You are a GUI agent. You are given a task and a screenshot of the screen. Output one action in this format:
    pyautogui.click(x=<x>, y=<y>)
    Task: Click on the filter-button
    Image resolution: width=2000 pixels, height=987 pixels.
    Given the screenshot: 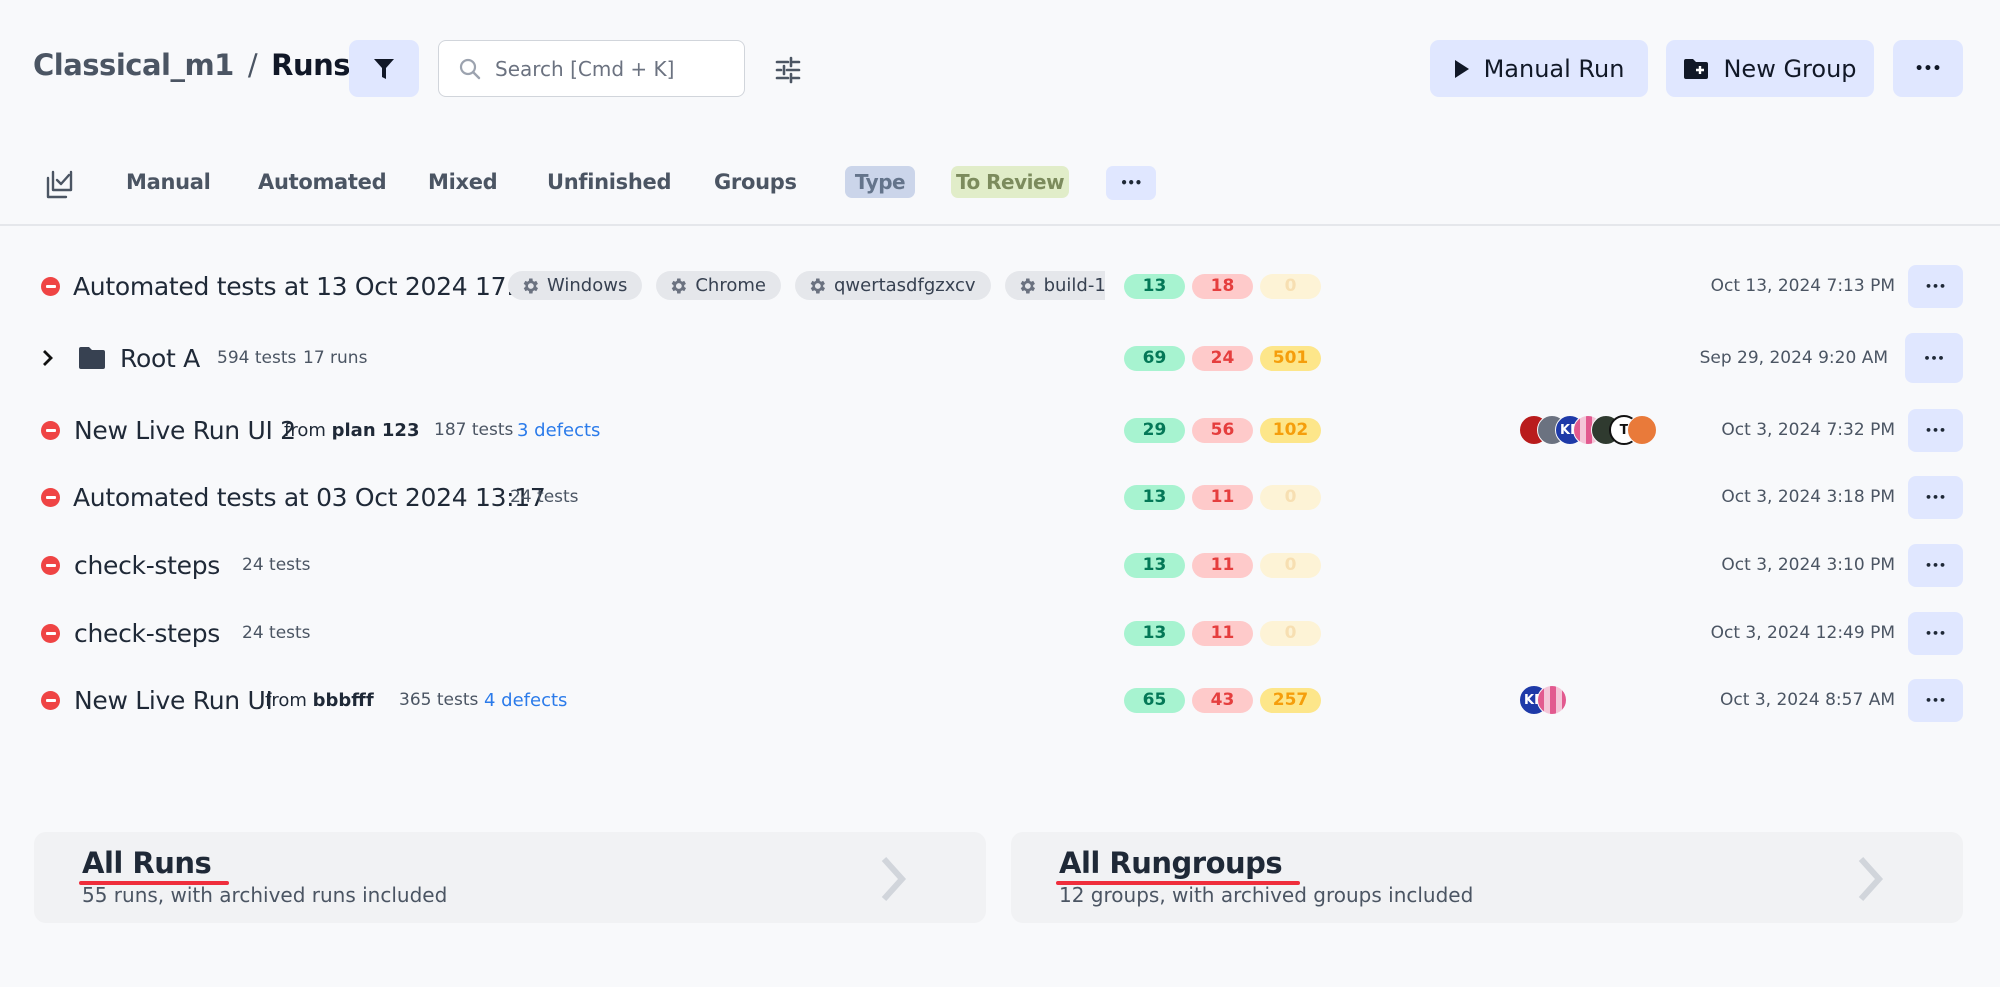 What is the action you would take?
    pyautogui.click(x=384, y=68)
    